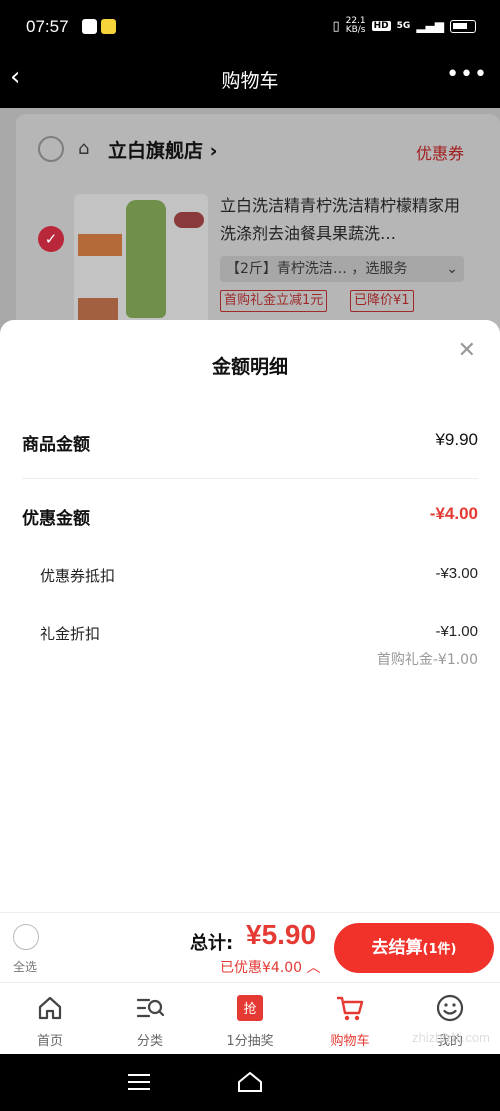 This screenshot has height=1111, width=500. What do you see at coordinates (50, 1008) in the screenshot?
I see `home-icon` at bounding box center [50, 1008].